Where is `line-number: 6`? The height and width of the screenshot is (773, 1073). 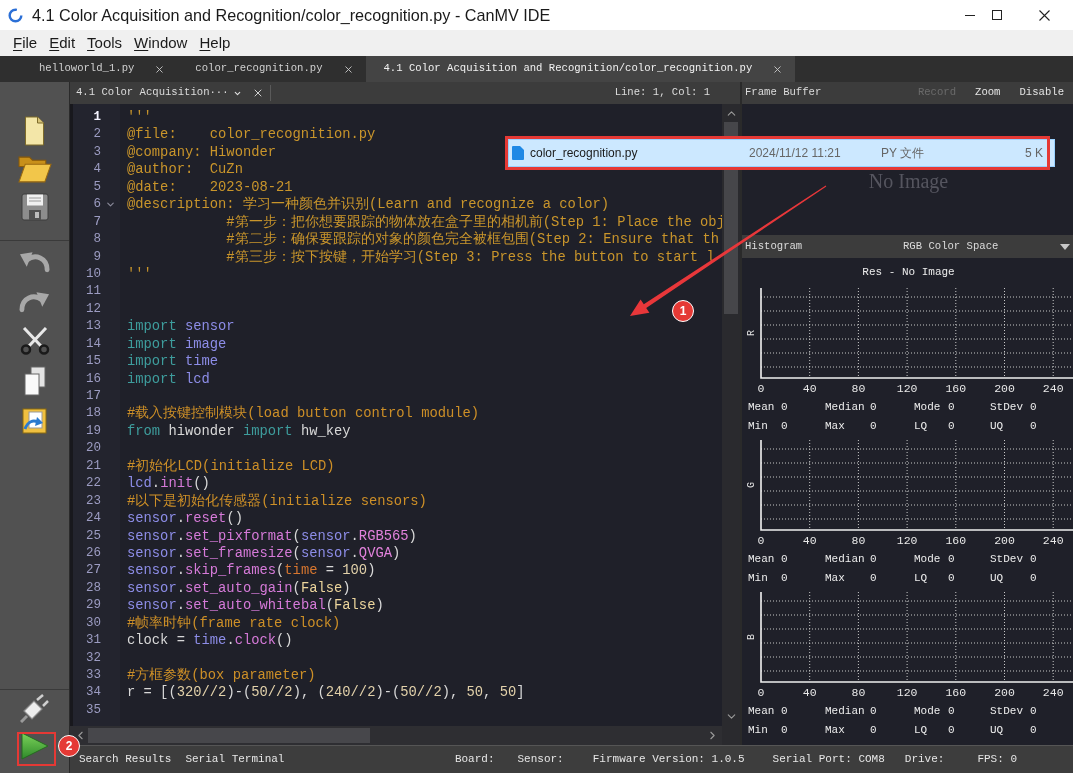
line-number: 6 is located at coordinates (97, 205).